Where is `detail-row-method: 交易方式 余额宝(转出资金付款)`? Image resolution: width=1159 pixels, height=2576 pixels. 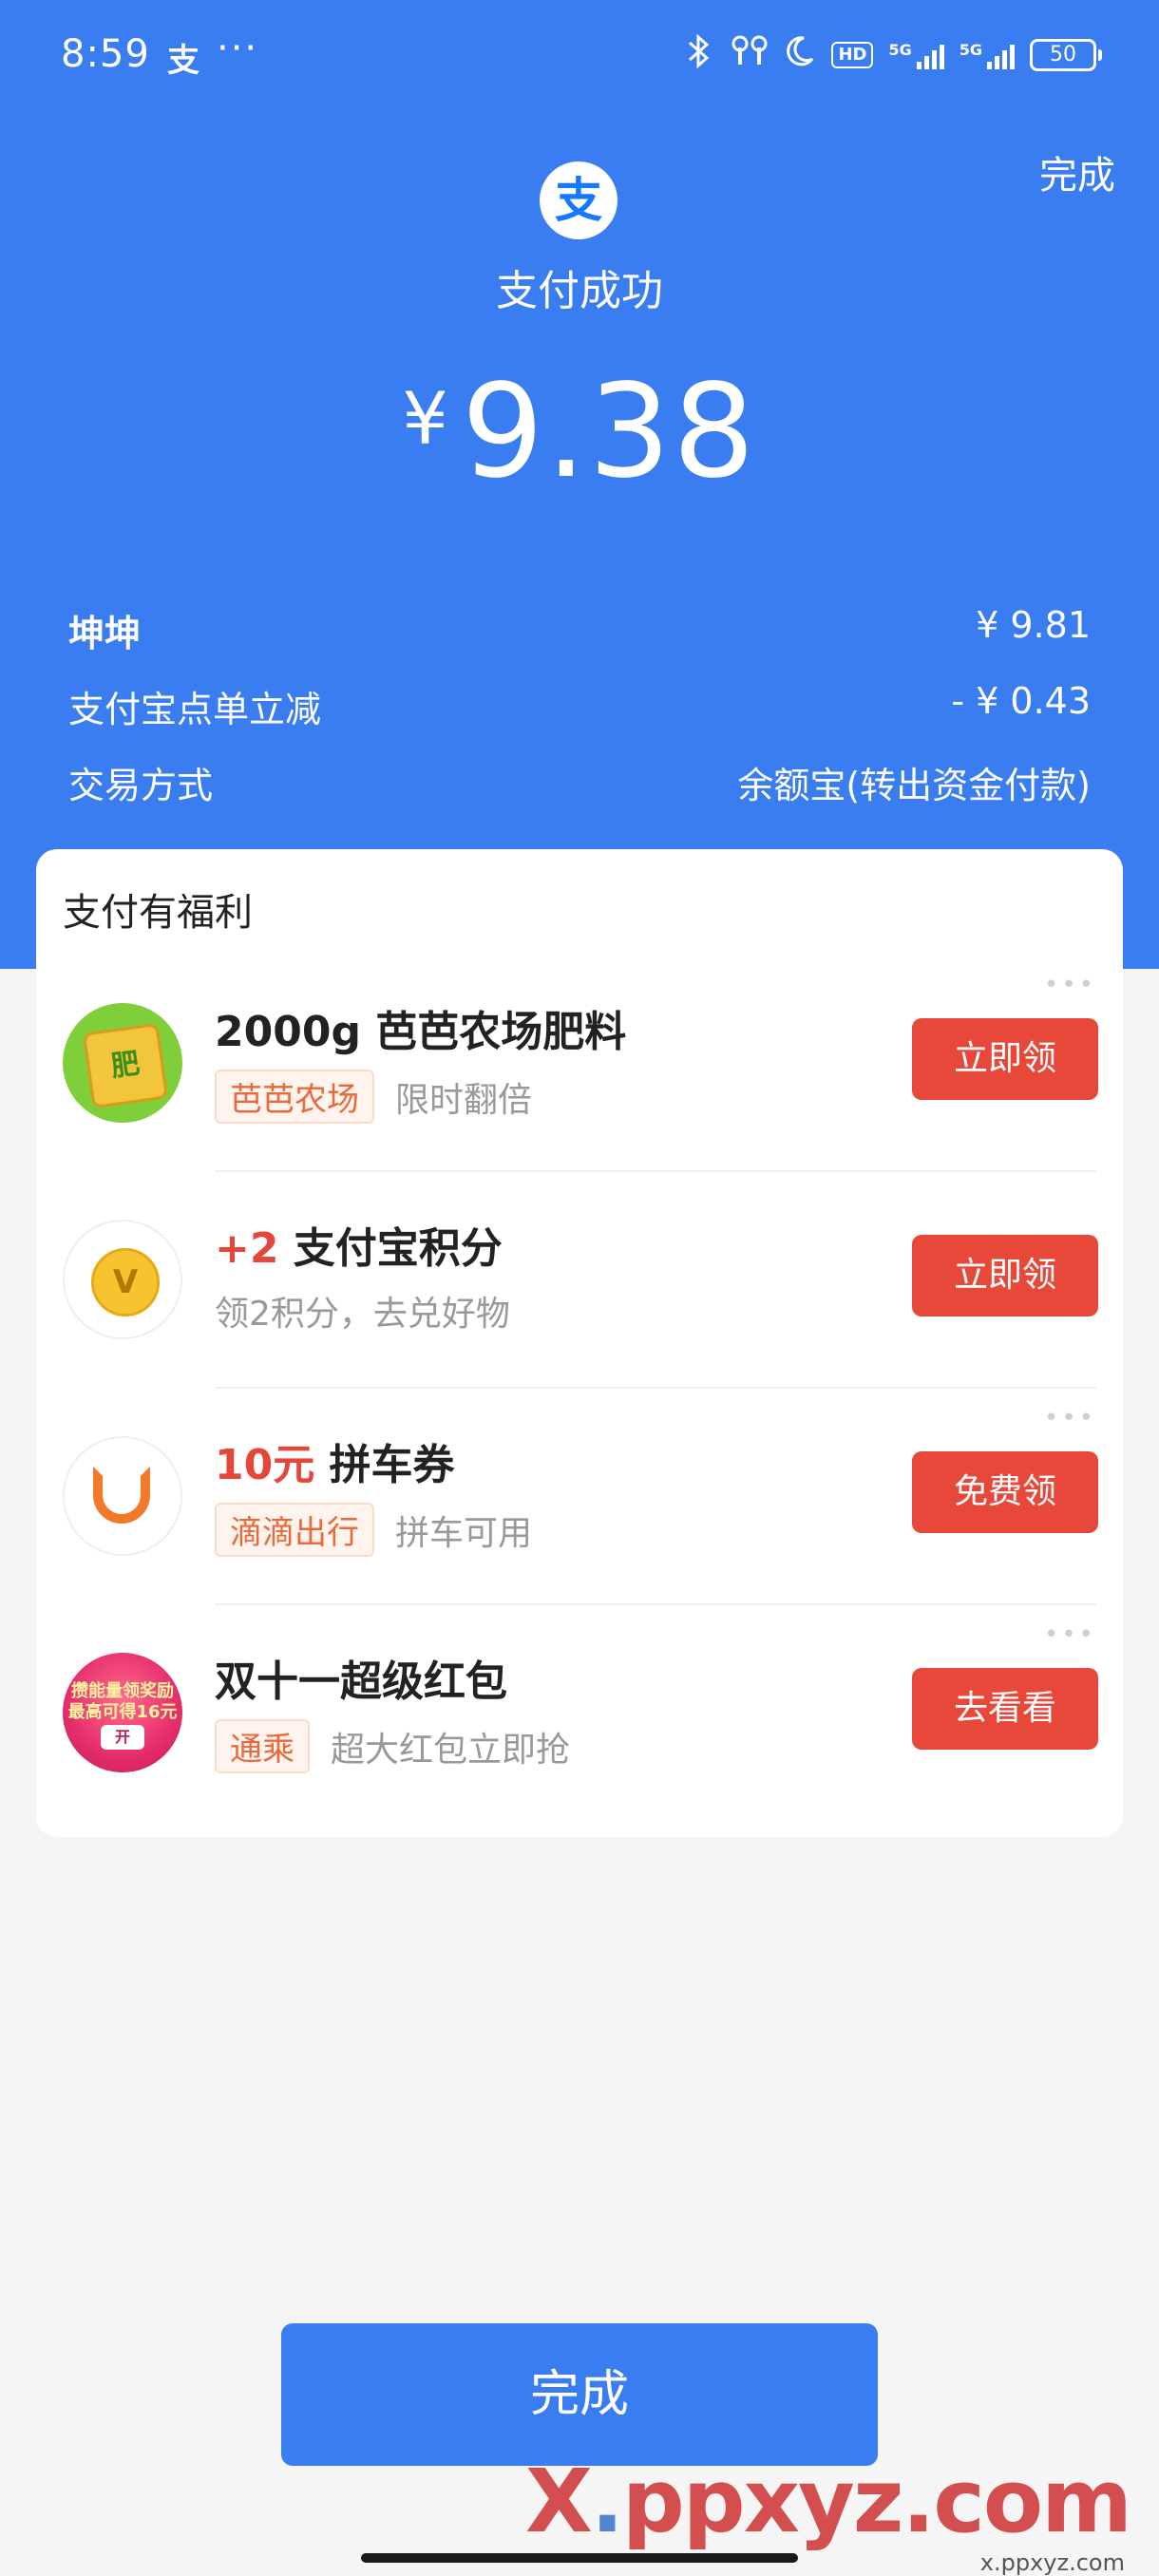
detail-row-method: 交易方式 余额宝(转出资金付款) is located at coordinates (579, 782).